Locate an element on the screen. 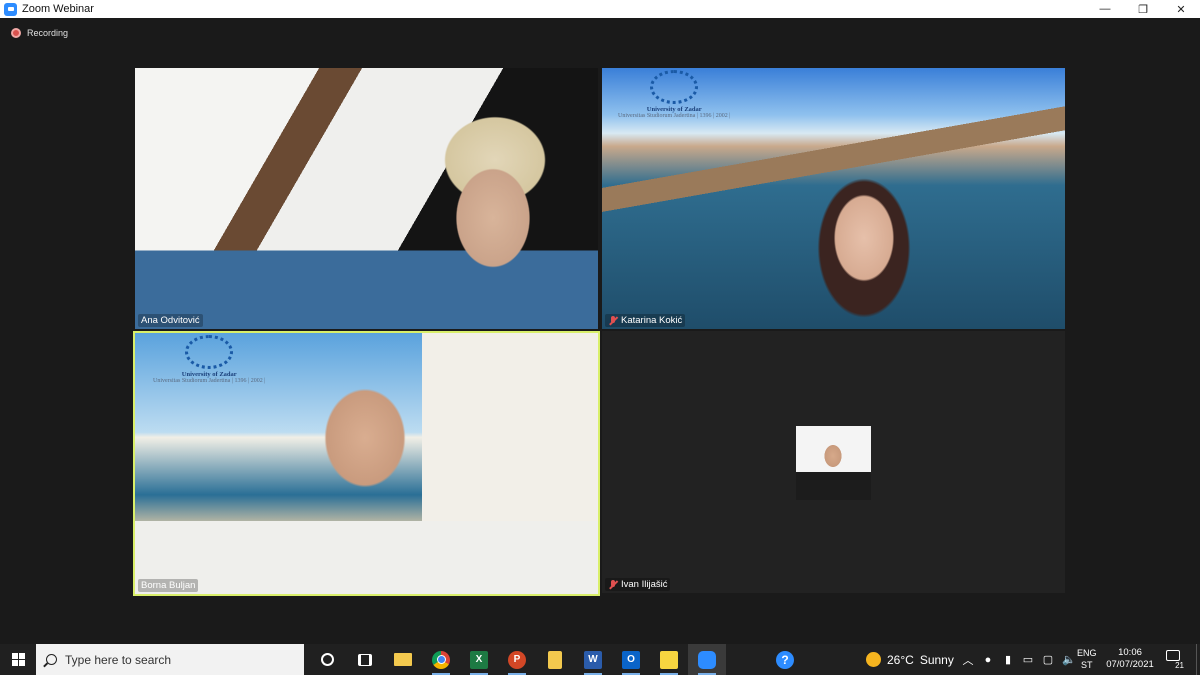  taskbar-app-task-view is located at coordinates (365, 659).